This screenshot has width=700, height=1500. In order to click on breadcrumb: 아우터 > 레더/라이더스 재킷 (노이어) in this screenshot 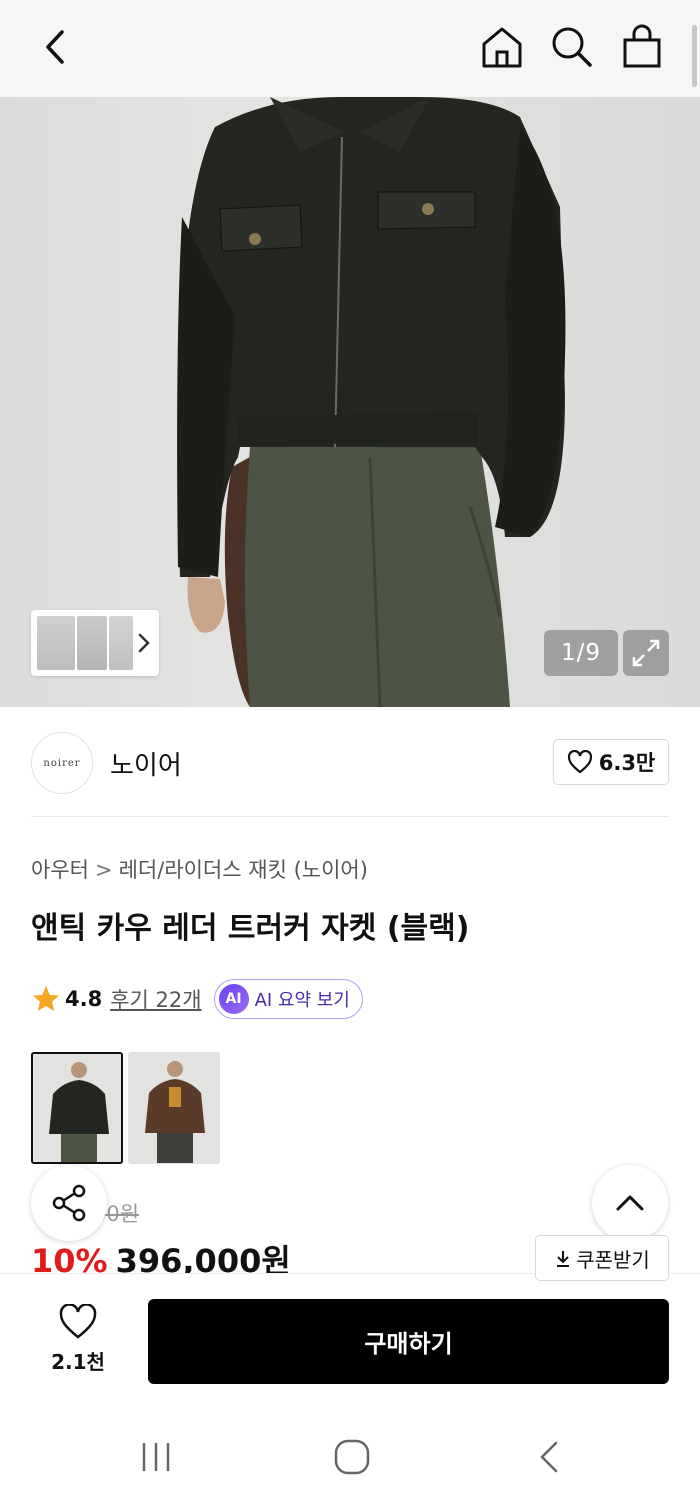, I will do `click(199, 869)`.